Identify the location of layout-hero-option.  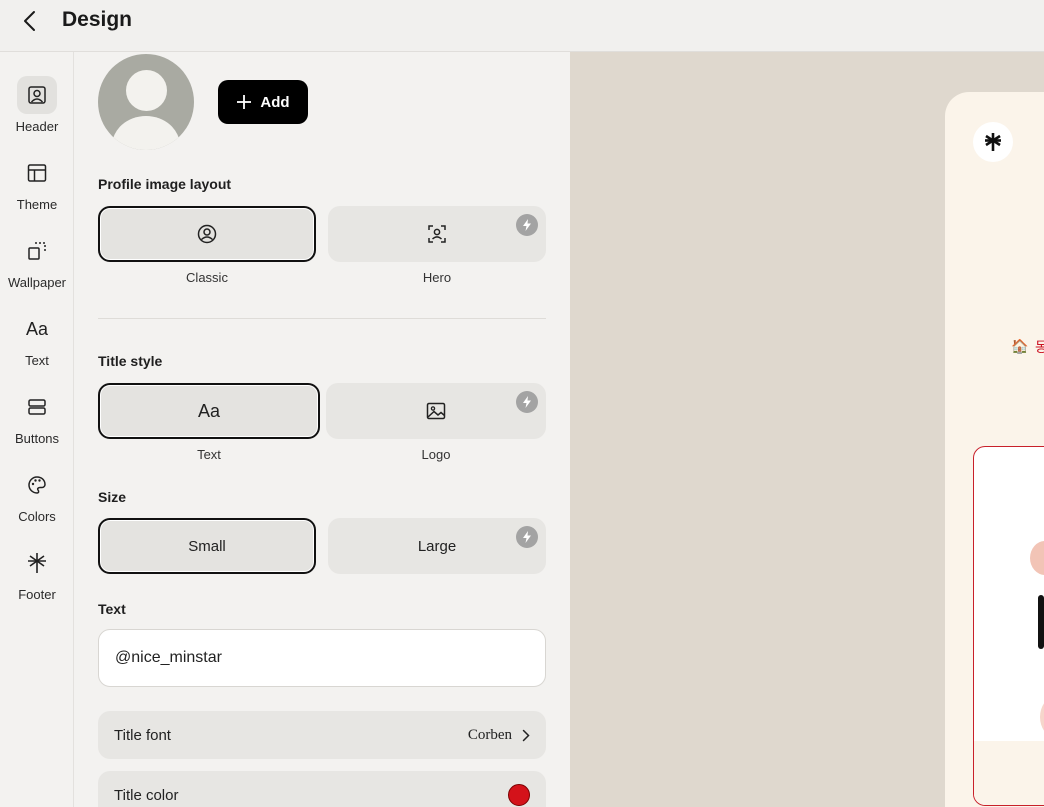
(437, 234).